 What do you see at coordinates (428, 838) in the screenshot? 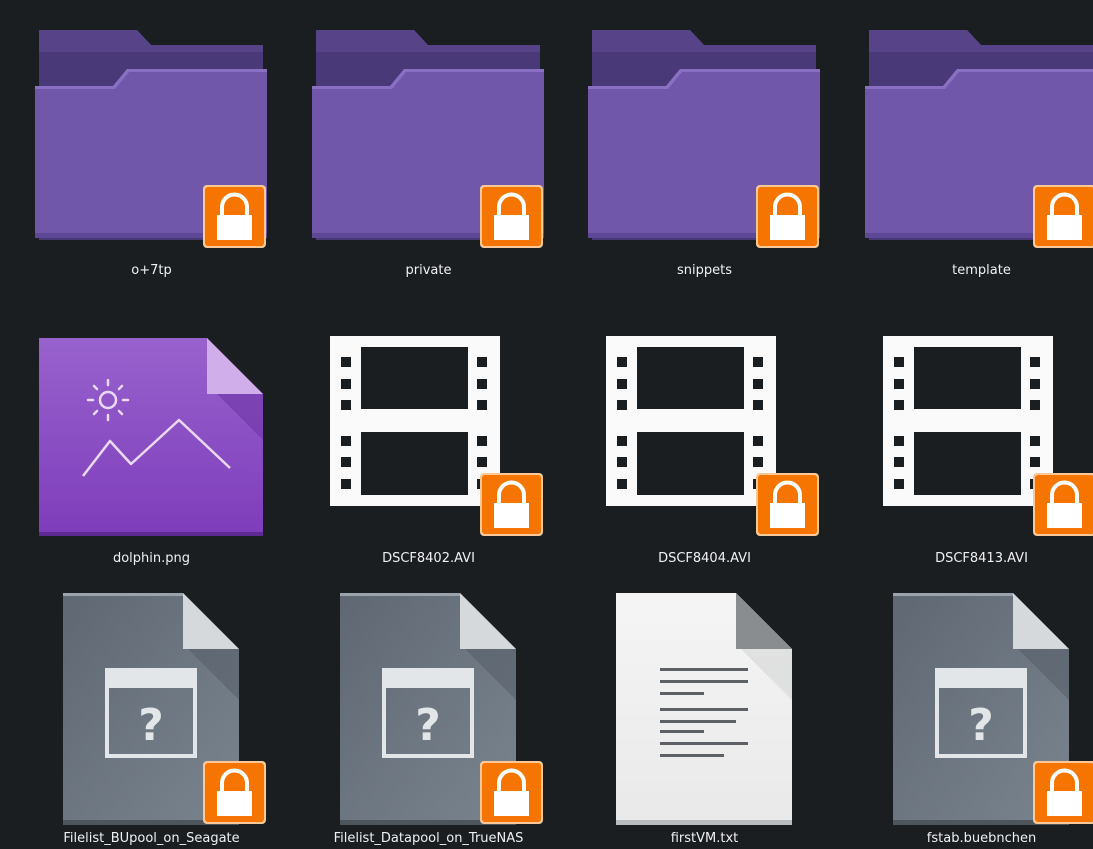
I see `file-name-label: Filelist_Datapool_on_TrueNAS` at bounding box center [428, 838].